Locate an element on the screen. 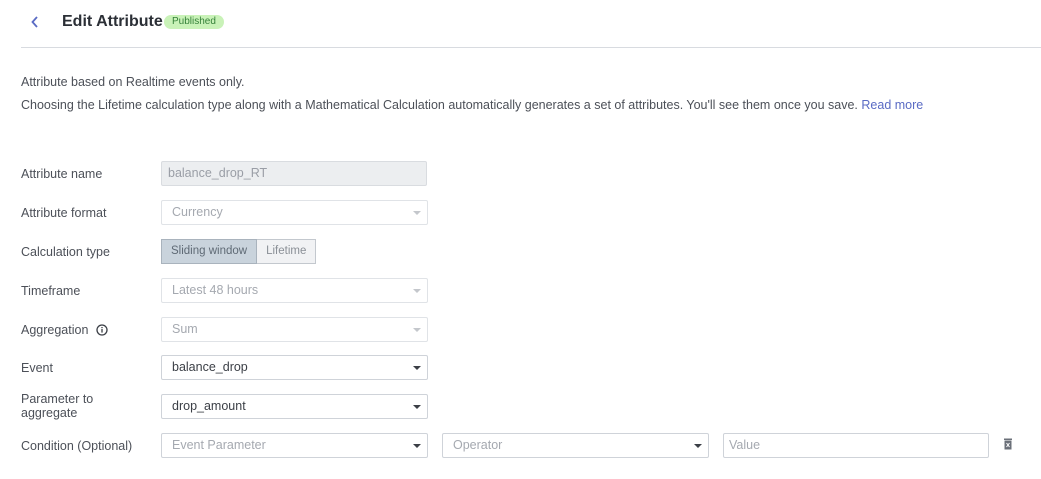  info-circle-icon is located at coordinates (102, 330).